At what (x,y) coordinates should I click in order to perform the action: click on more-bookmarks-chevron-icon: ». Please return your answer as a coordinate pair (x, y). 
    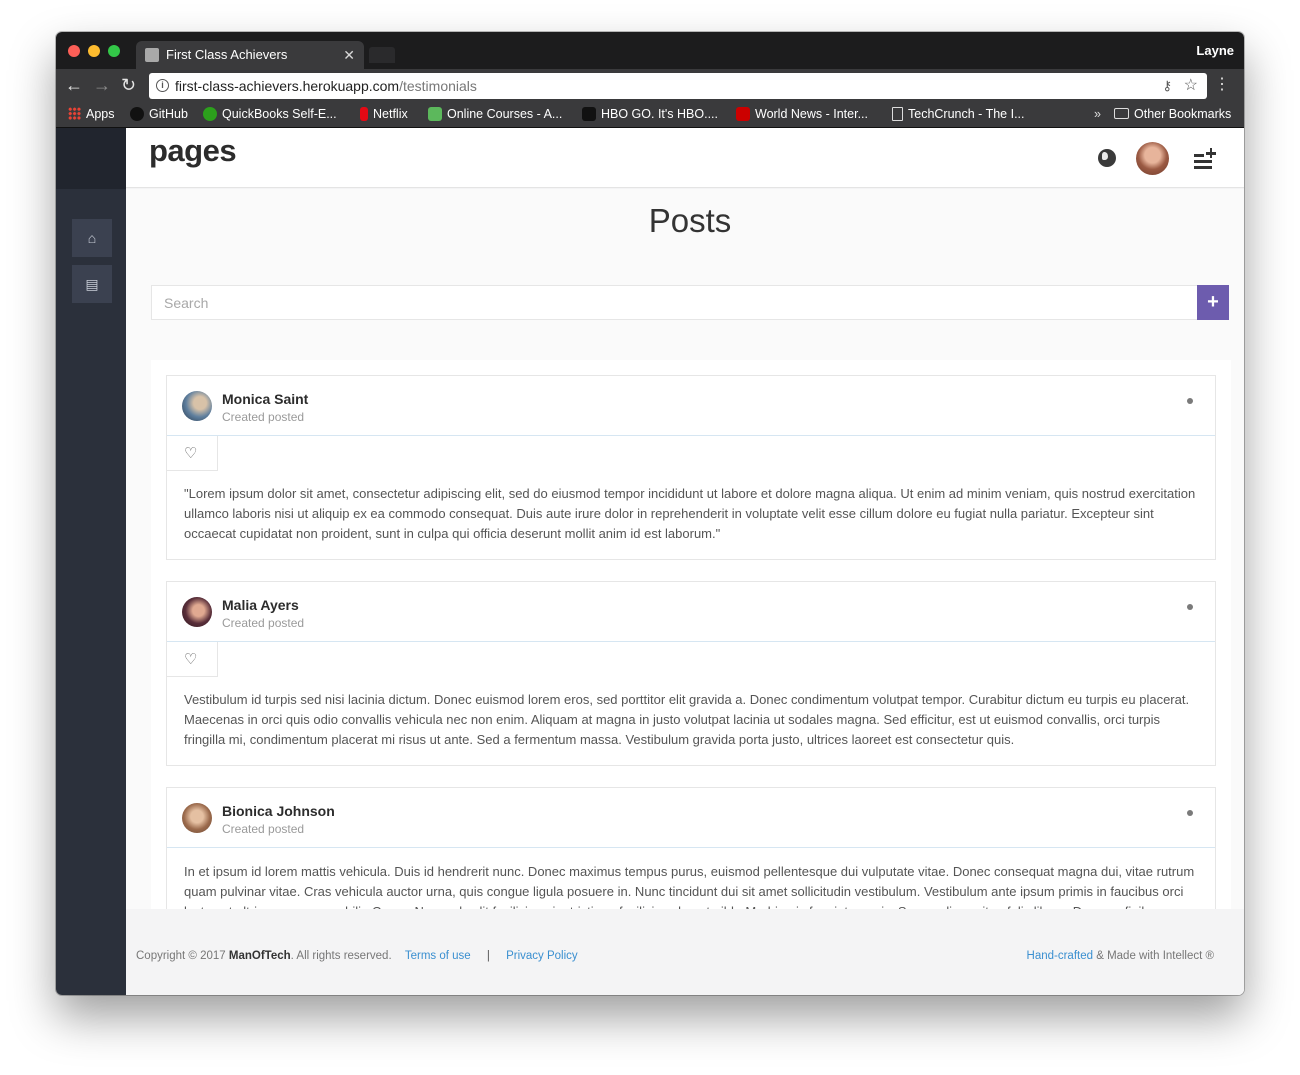
    Looking at the image, I should click on (1097, 114).